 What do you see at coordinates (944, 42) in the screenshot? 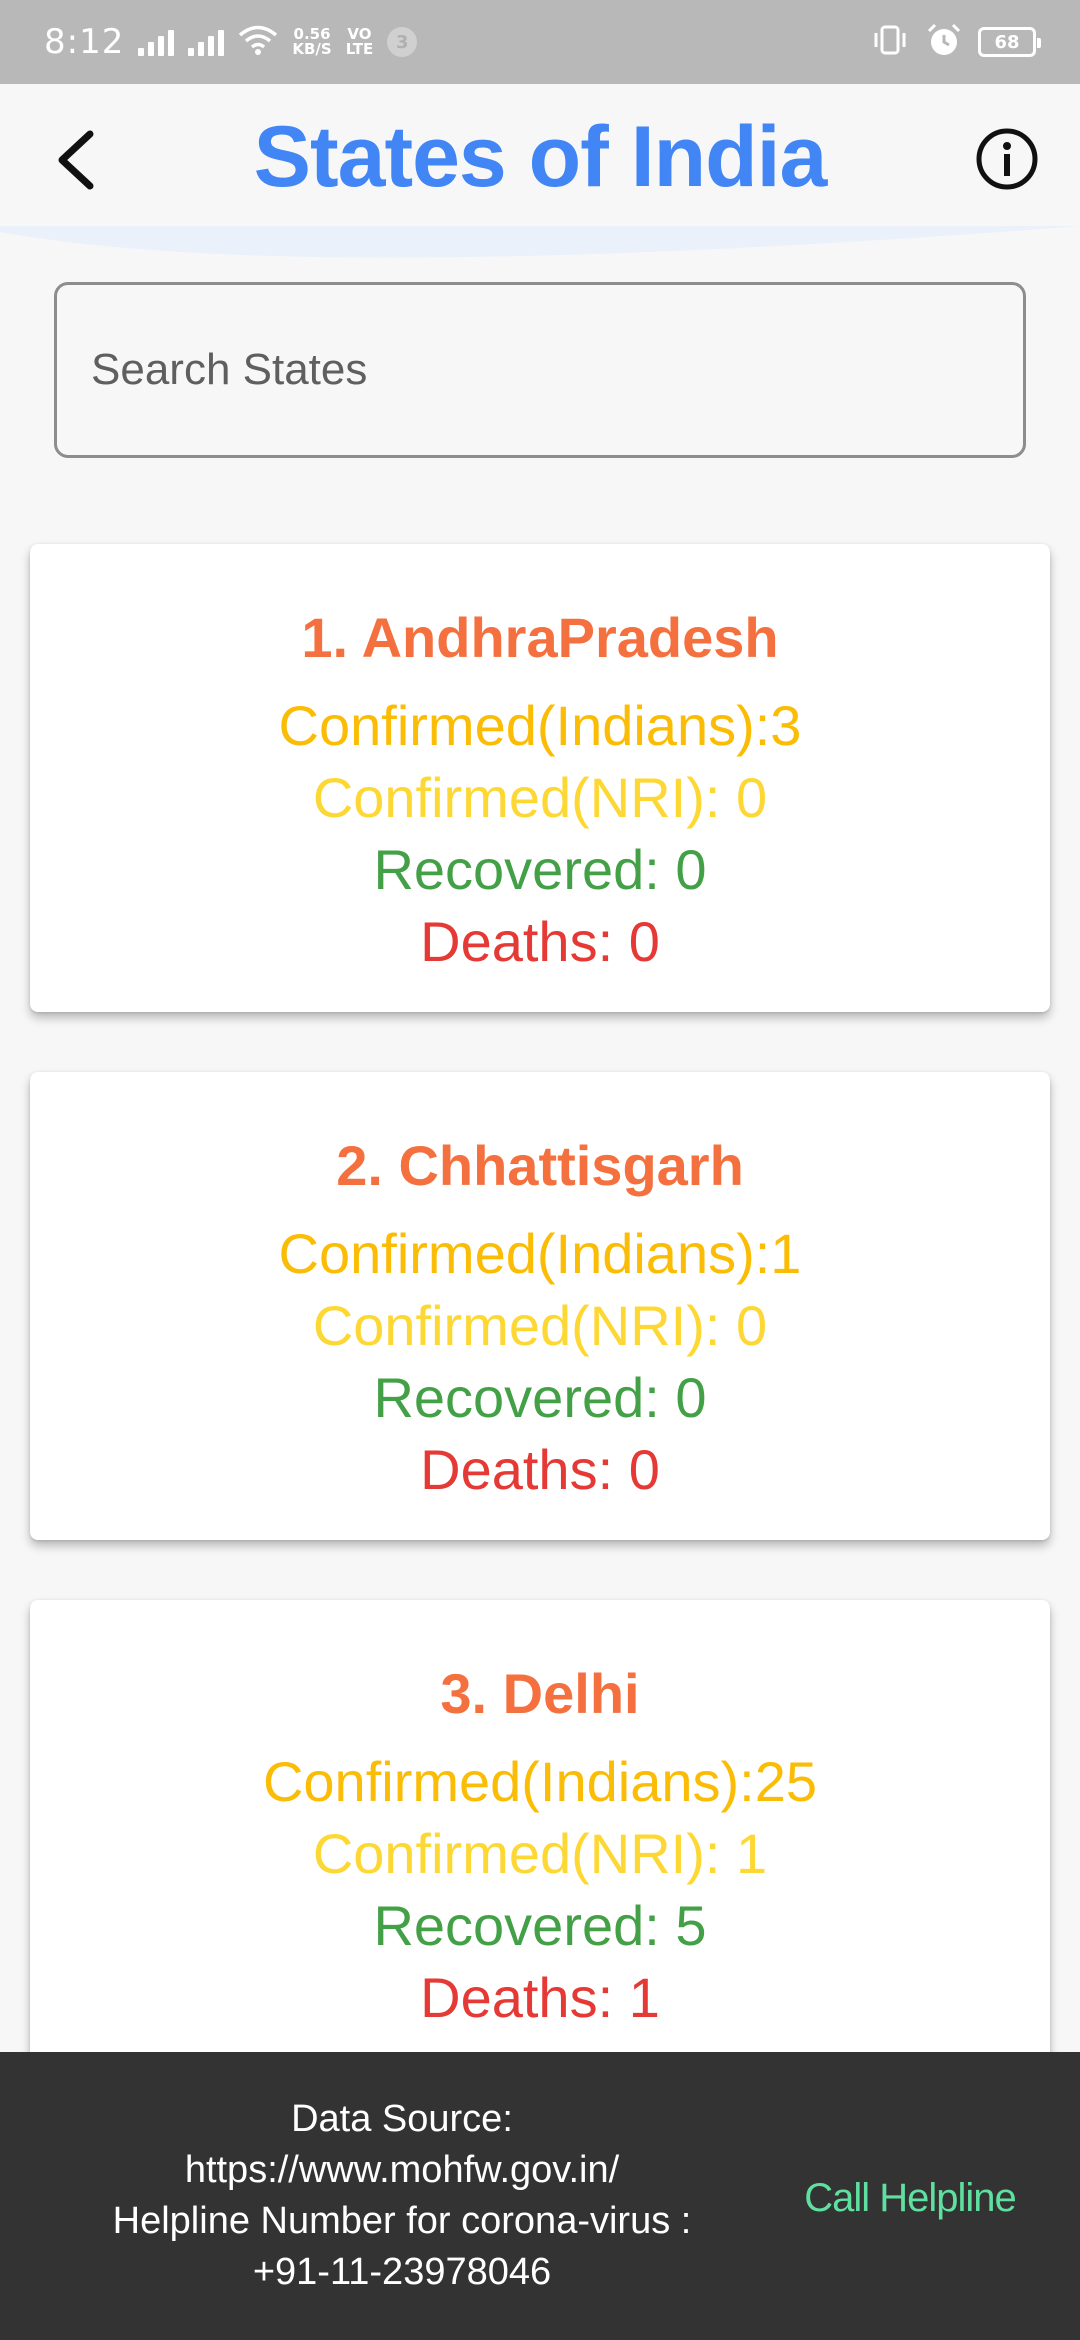
I see `alarm-icon` at bounding box center [944, 42].